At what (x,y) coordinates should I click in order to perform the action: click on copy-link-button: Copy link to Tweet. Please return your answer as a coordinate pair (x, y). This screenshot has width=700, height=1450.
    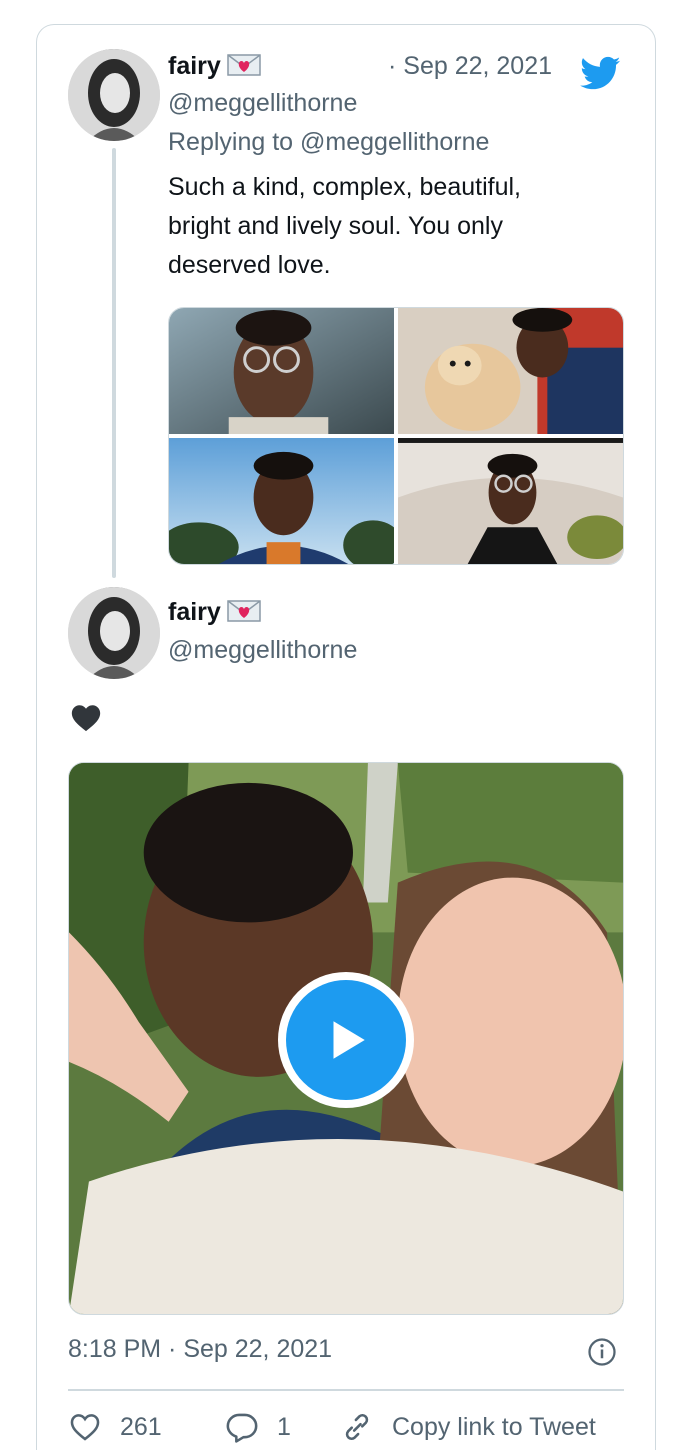
    Looking at the image, I should click on (468, 1427).